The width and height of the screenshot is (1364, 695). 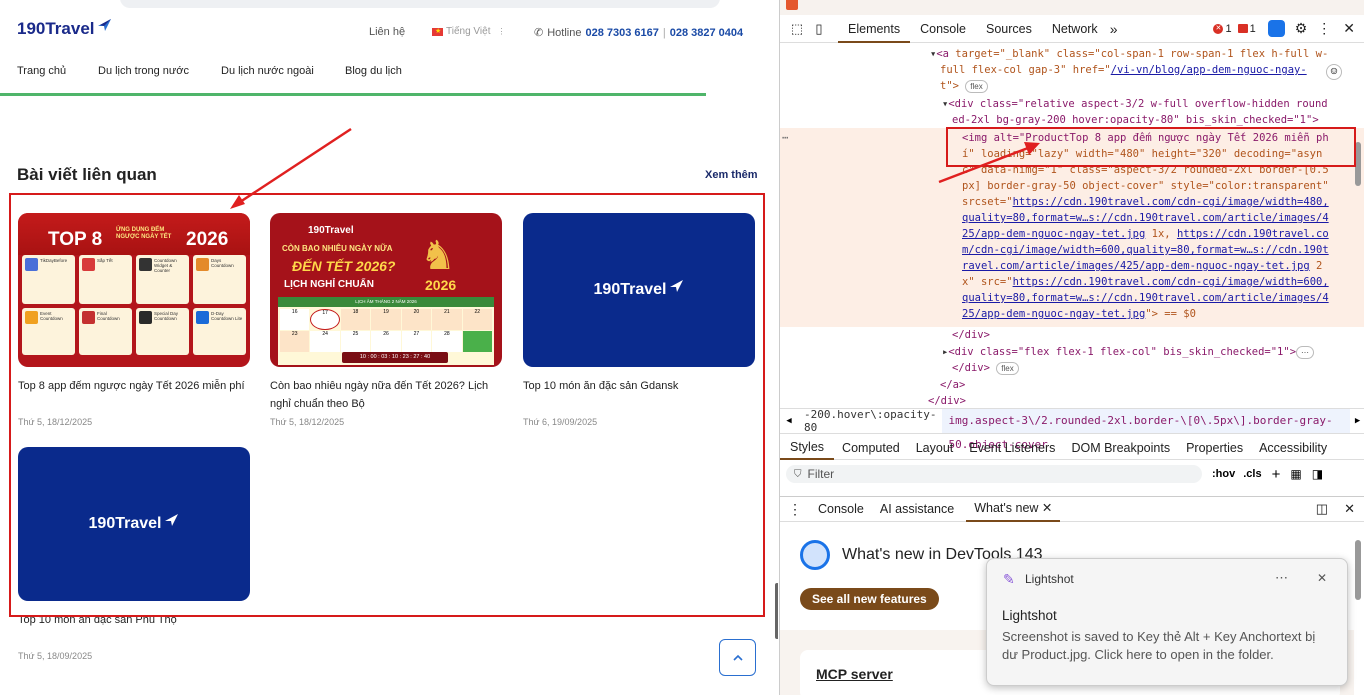 I want to click on breadcrumb-right-arrow: ▶, so click(x=1357, y=421).